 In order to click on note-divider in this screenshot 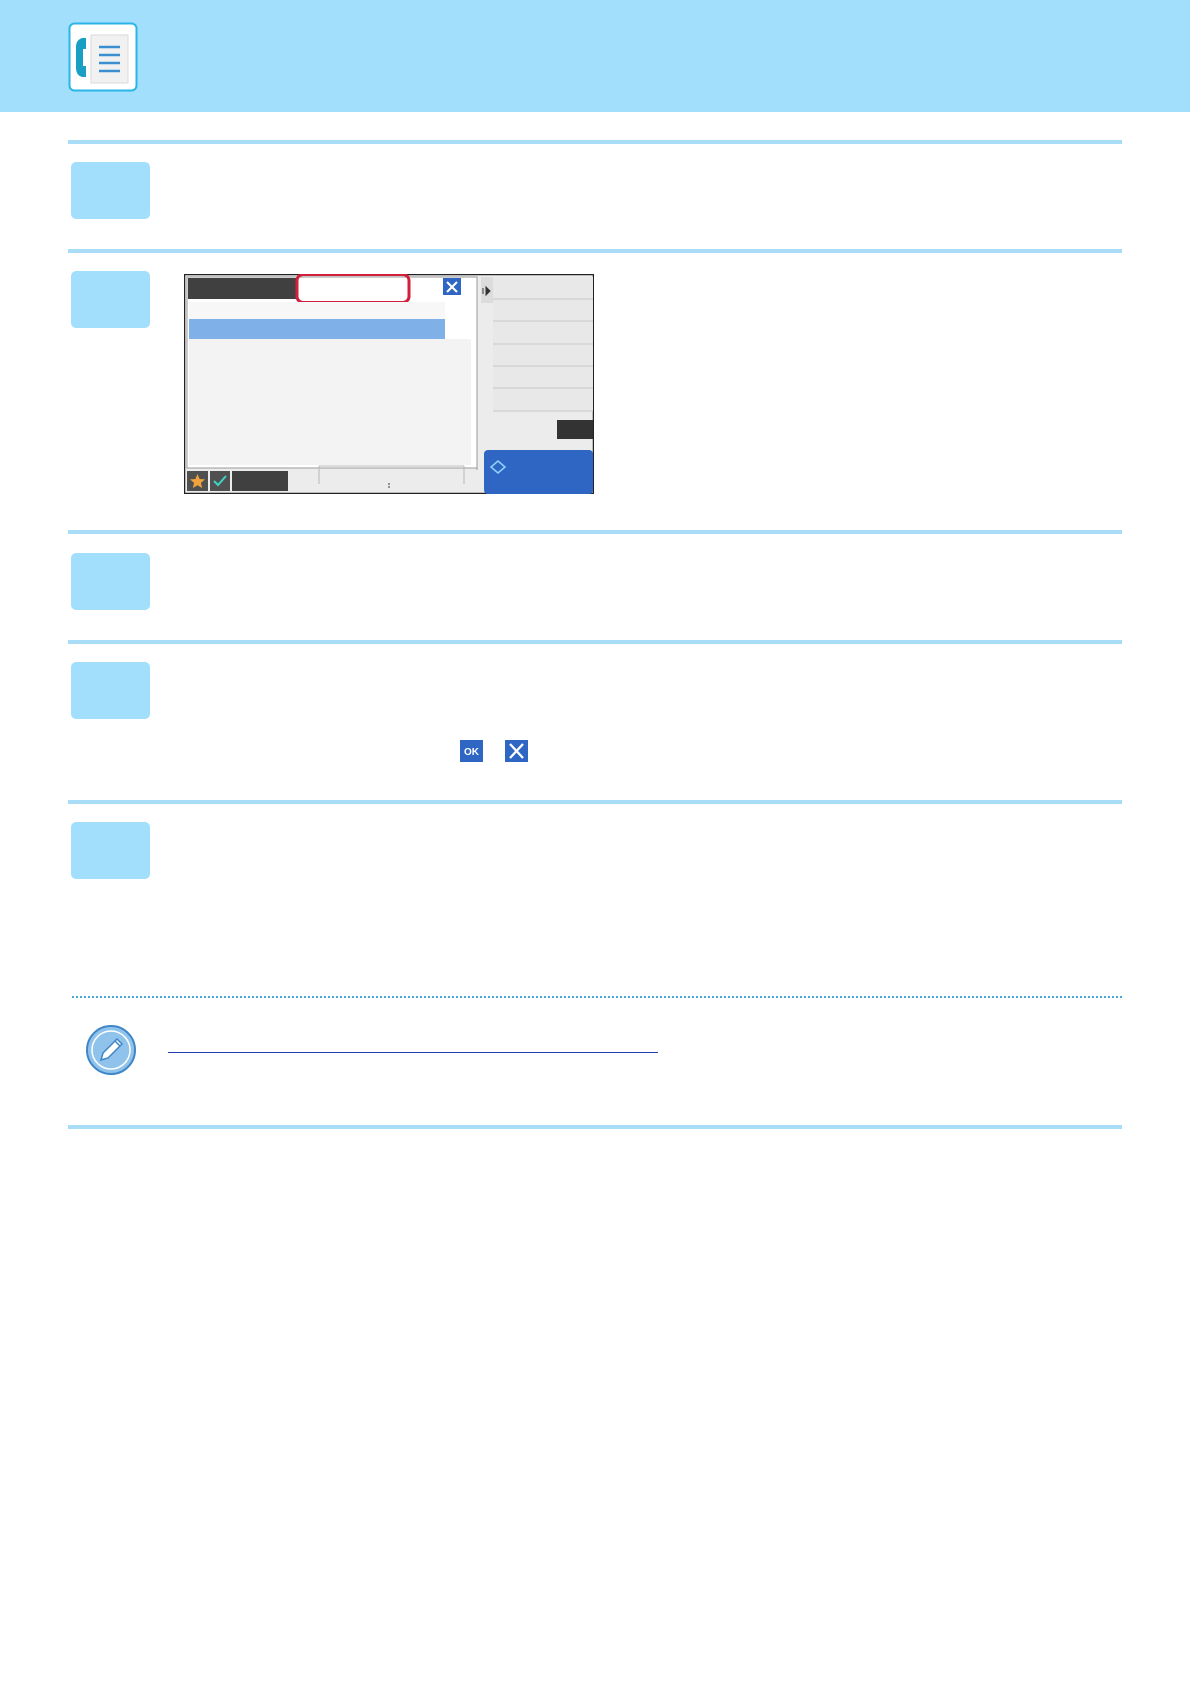, I will do `click(597, 997)`.